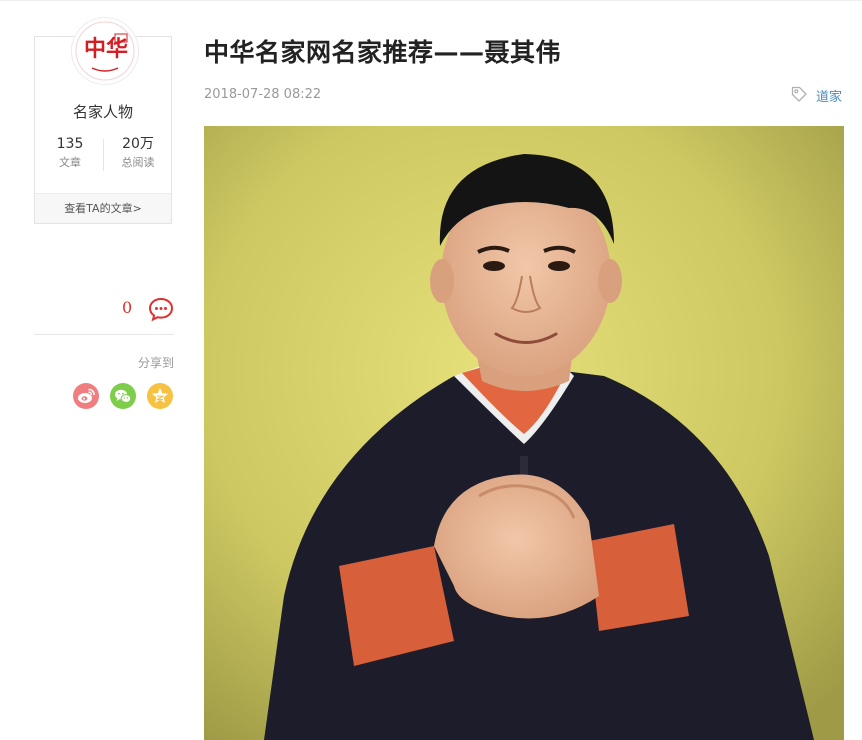 The width and height of the screenshot is (862, 740). I want to click on sidebar-divider, so click(104, 334).